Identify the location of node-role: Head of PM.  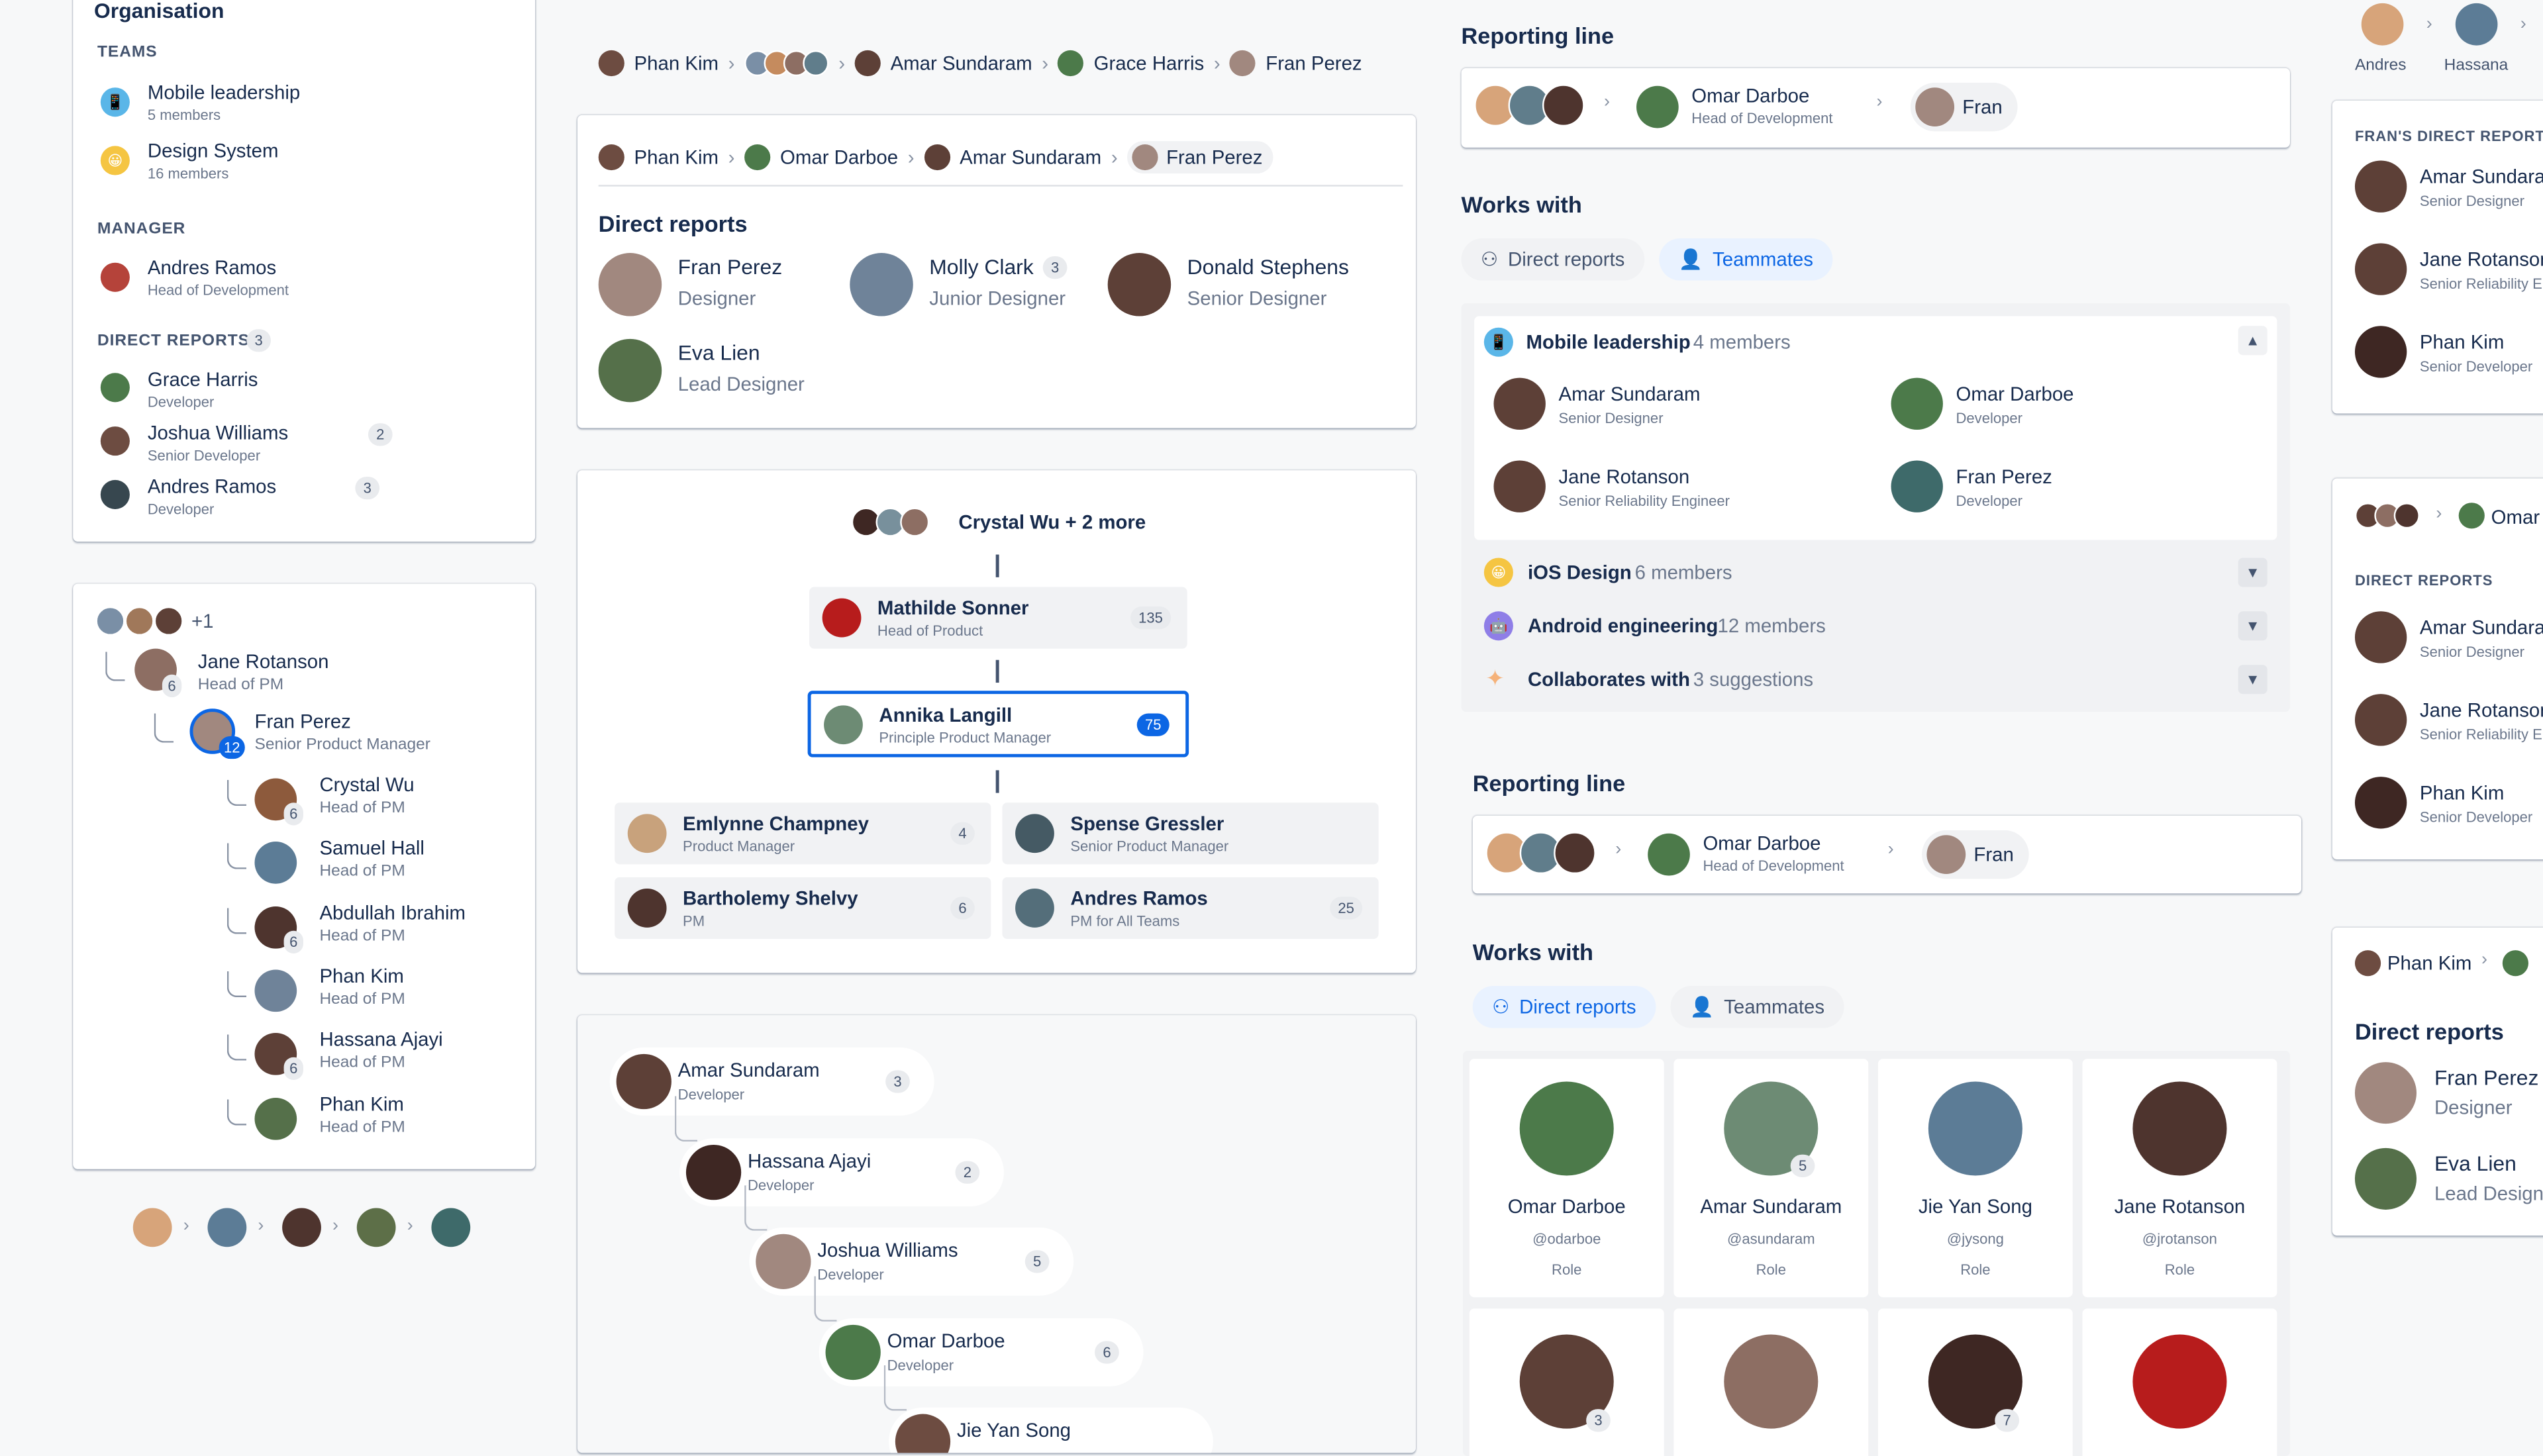
(362, 935).